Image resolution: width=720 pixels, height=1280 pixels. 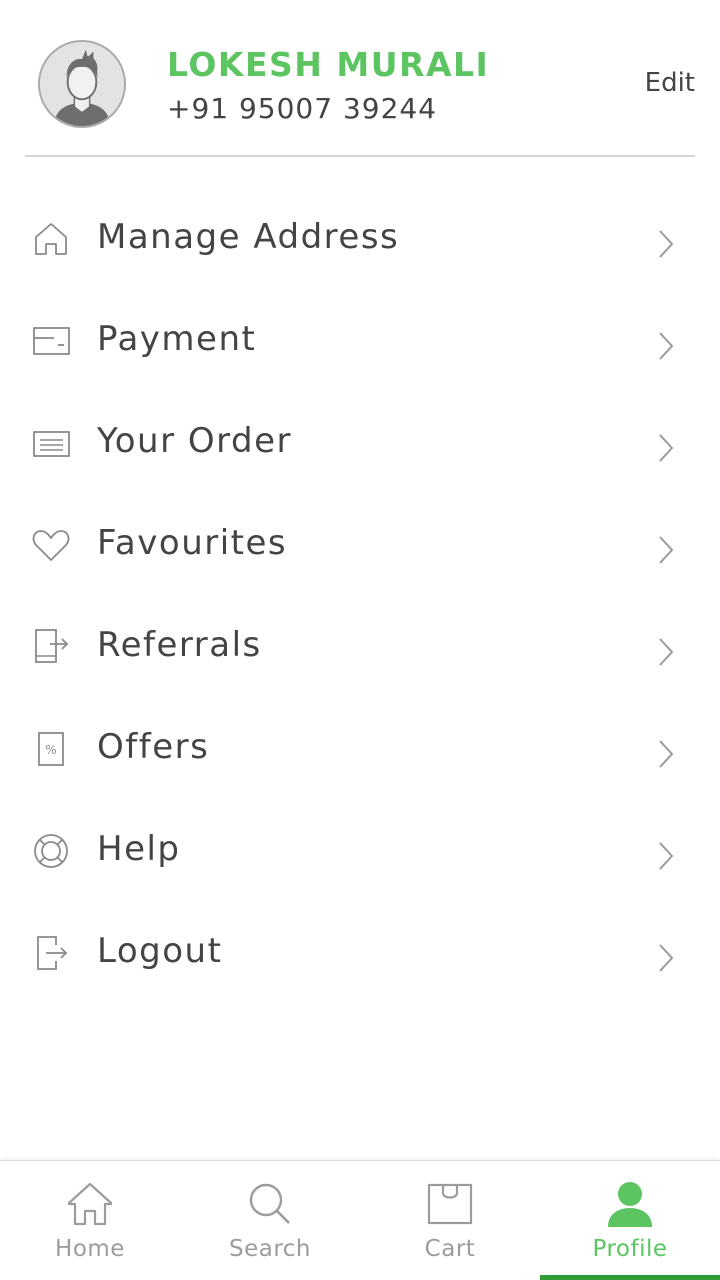 What do you see at coordinates (360, 444) in the screenshot?
I see `menu-item-your-order: Your Order` at bounding box center [360, 444].